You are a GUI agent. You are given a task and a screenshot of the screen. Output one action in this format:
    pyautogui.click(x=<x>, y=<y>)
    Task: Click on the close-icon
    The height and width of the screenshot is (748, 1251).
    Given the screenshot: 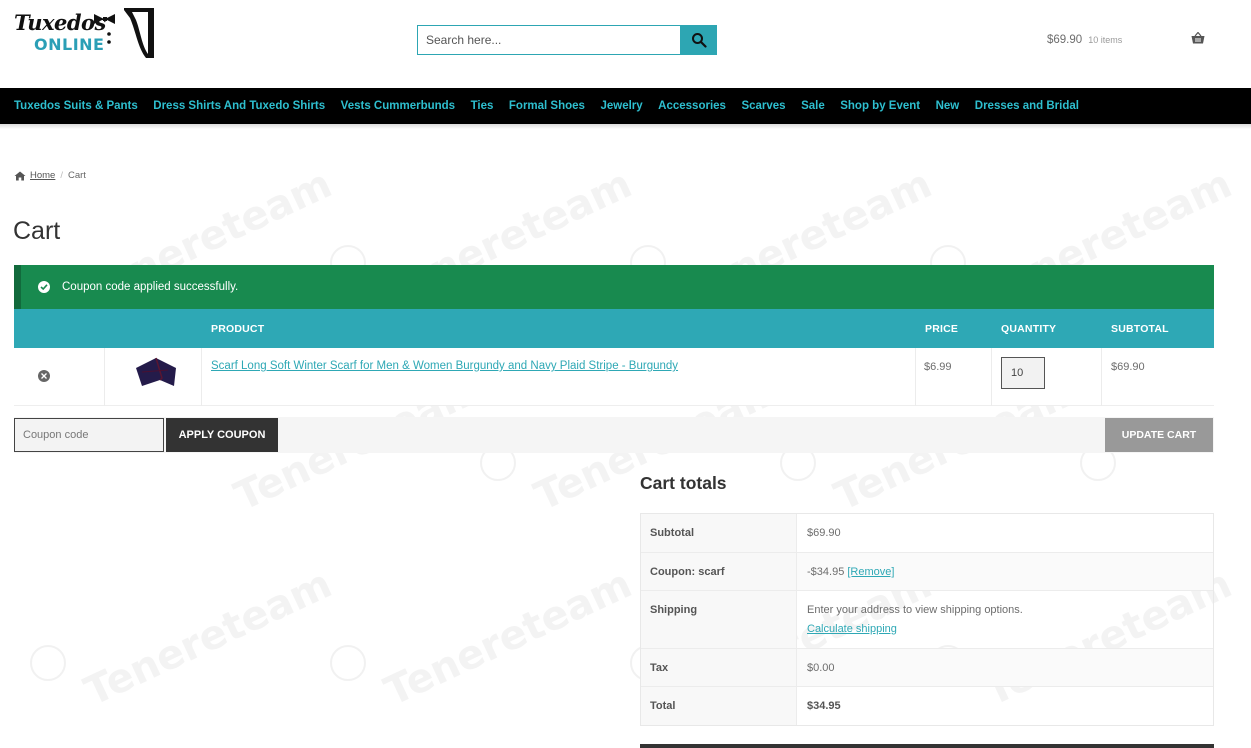 What is the action you would take?
    pyautogui.click(x=44, y=376)
    